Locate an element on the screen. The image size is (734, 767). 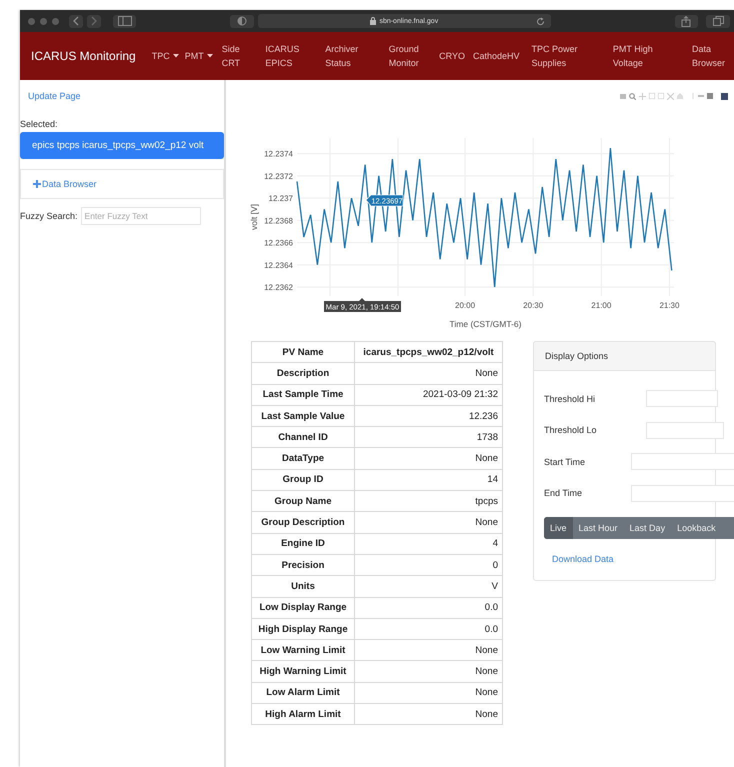
nav-link: Data Browser is located at coordinates (708, 56).